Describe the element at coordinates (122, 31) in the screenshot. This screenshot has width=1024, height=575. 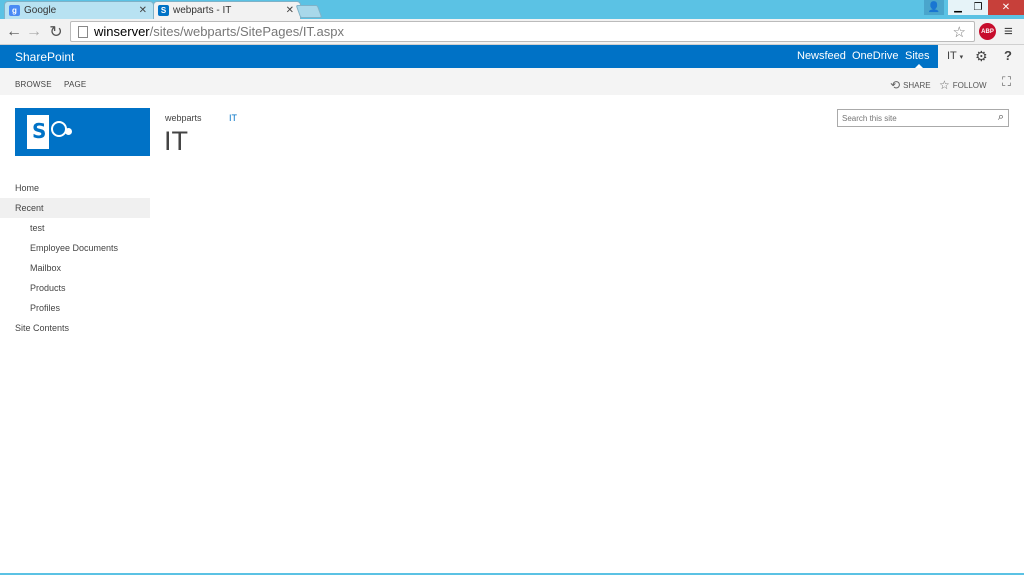
I see `url-host: winserver` at that location.